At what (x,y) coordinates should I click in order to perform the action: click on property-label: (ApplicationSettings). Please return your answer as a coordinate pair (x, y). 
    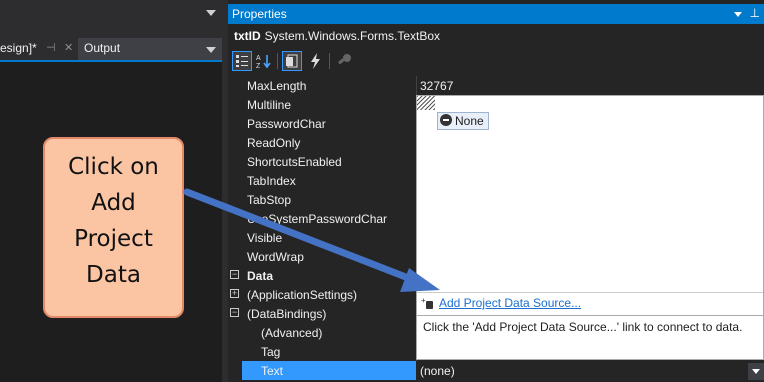
    Looking at the image, I should click on (302, 295).